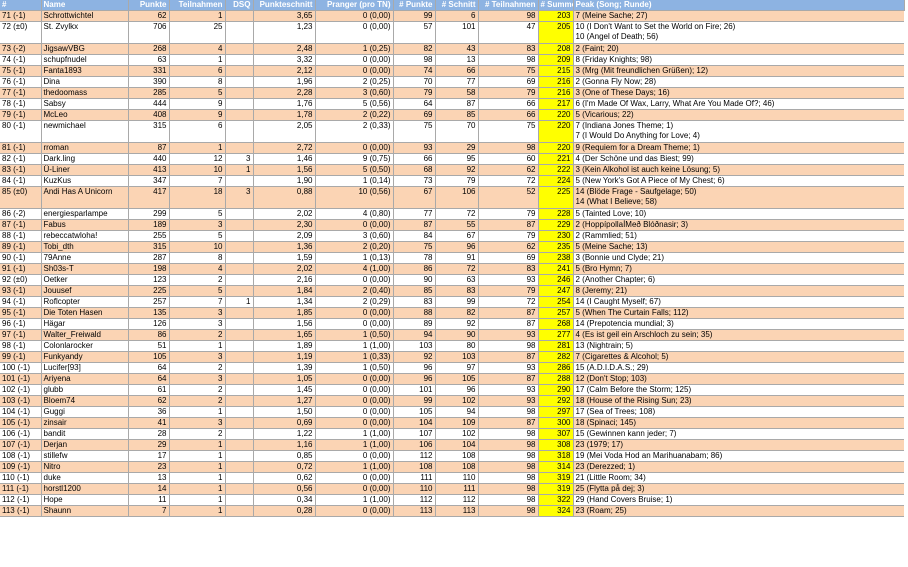 This screenshot has height=567, width=908. Describe the element at coordinates (85, 269) in the screenshot. I see `name-cell: Sh03s-T` at that location.